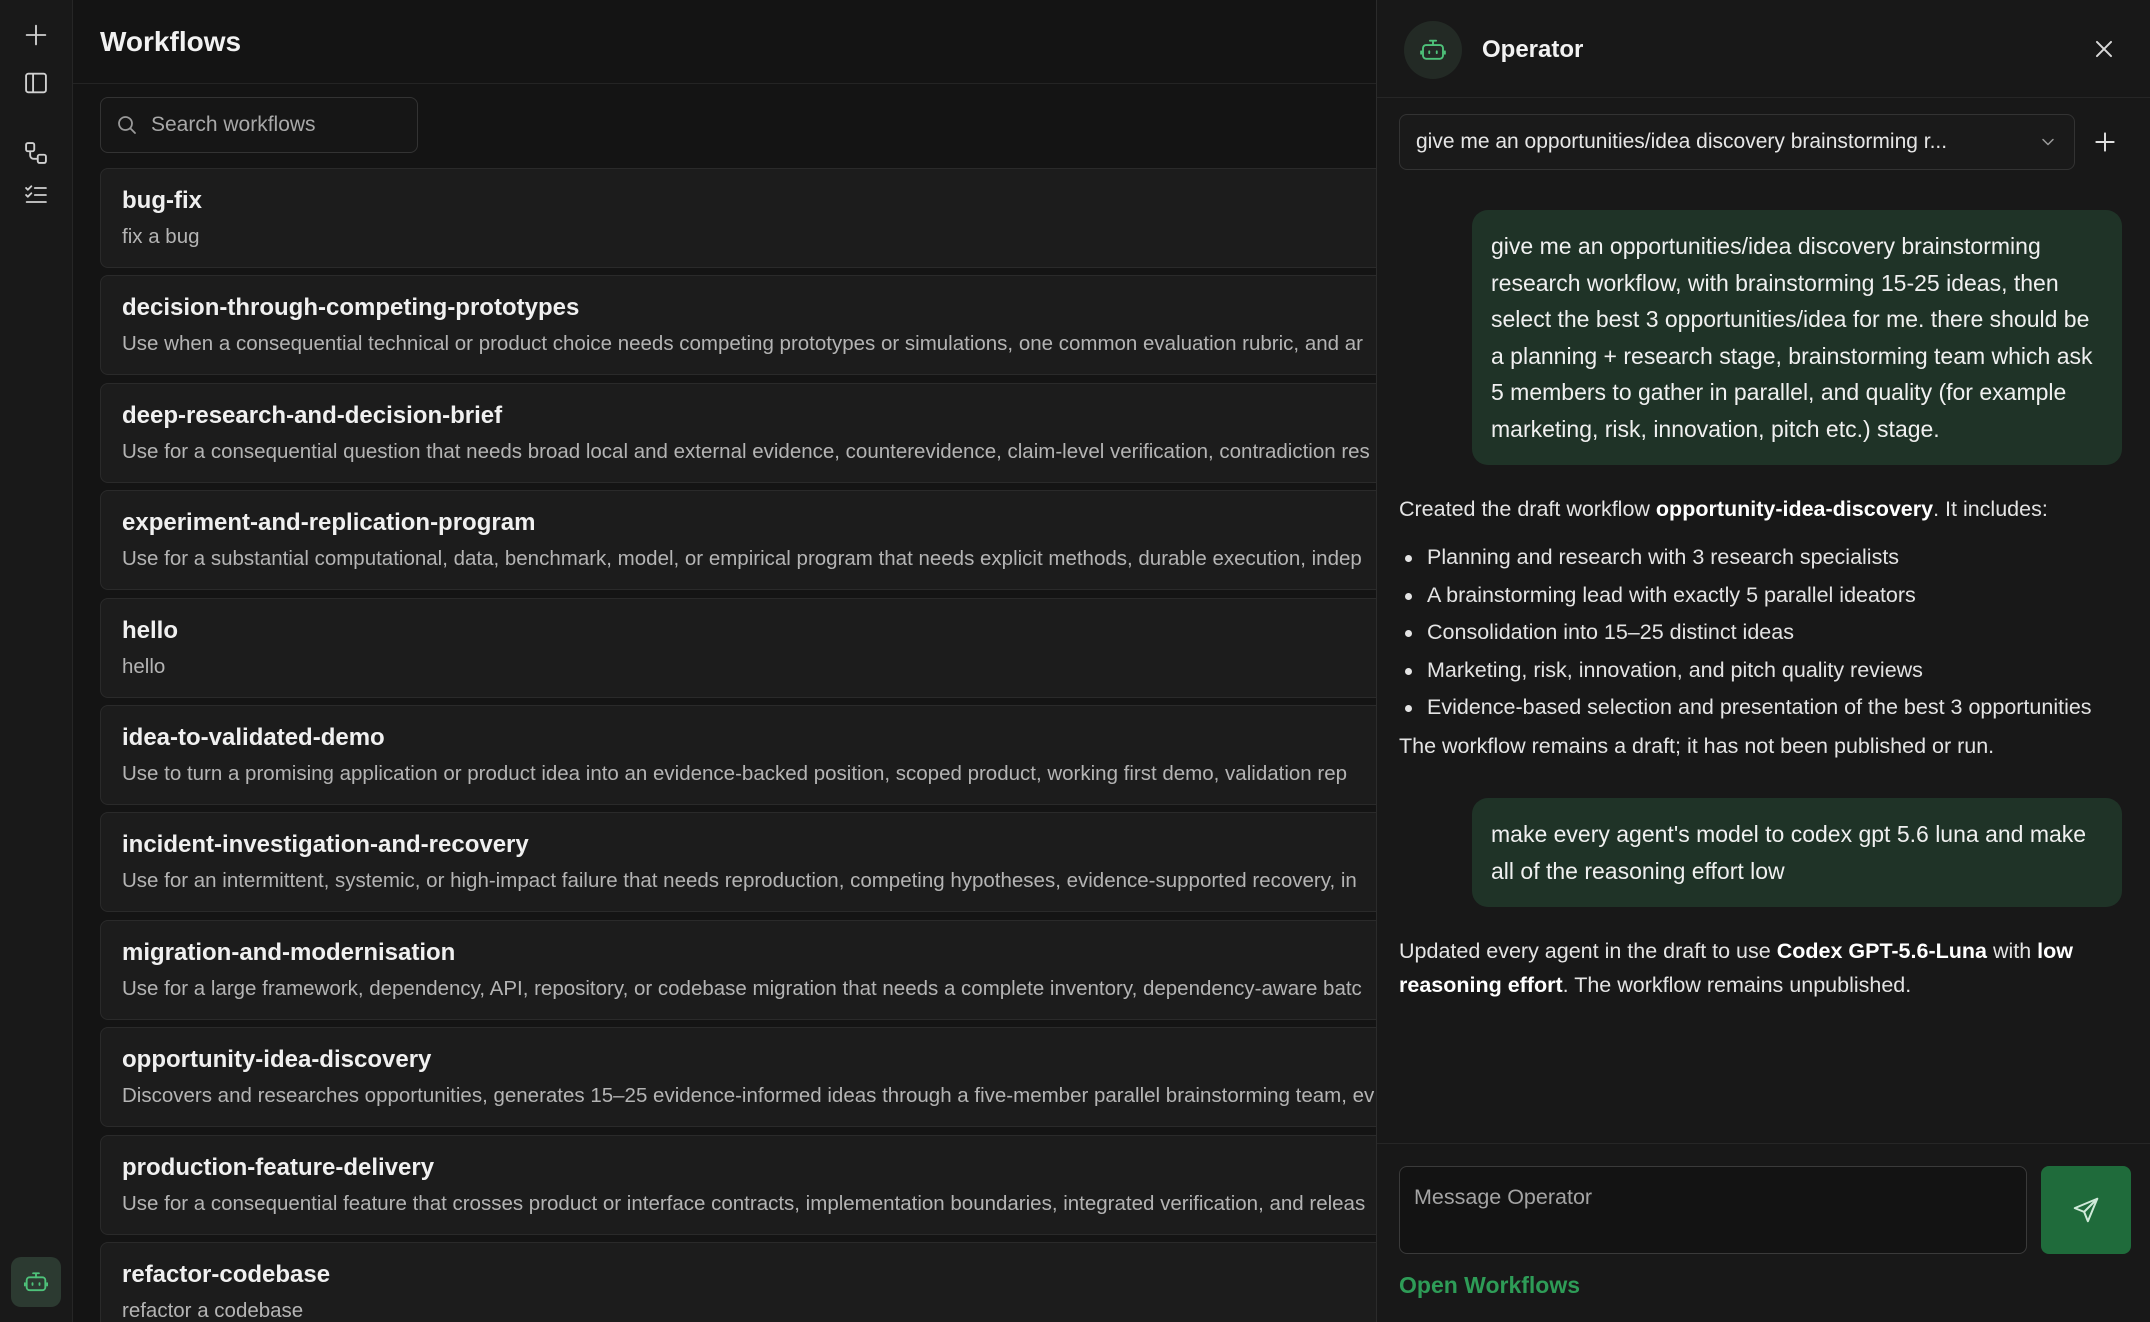  What do you see at coordinates (312, 415) in the screenshot?
I see `workflow-name: deep-research-and-decision-brief` at bounding box center [312, 415].